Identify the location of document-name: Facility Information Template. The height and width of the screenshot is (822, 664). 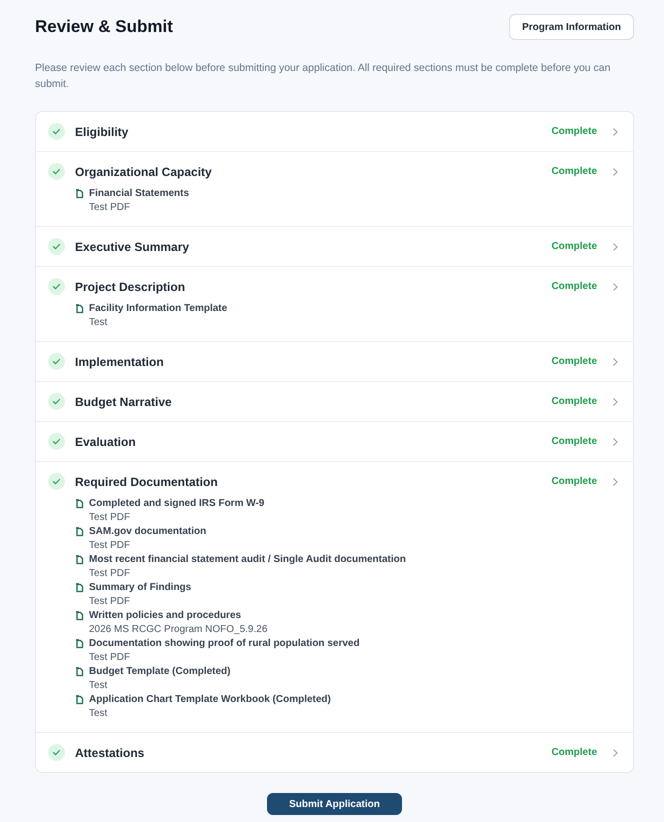
(158, 309).